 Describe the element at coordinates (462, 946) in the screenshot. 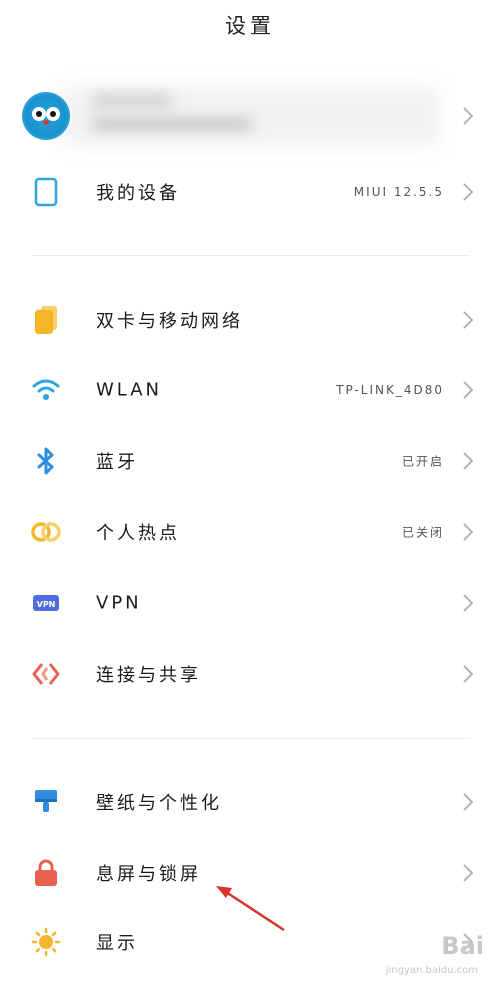

I see `baidu-watermark: Bai` at that location.